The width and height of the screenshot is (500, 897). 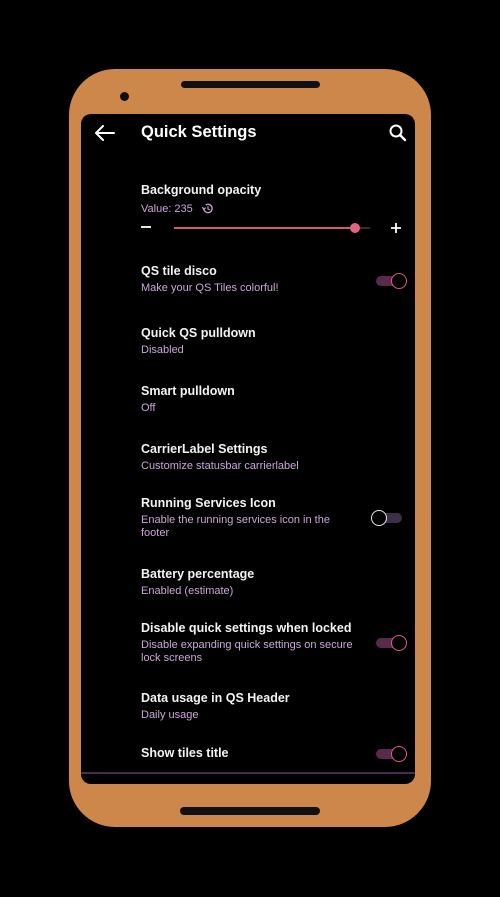 I want to click on opacity-value-row: Value: 235, so click(x=177, y=208).